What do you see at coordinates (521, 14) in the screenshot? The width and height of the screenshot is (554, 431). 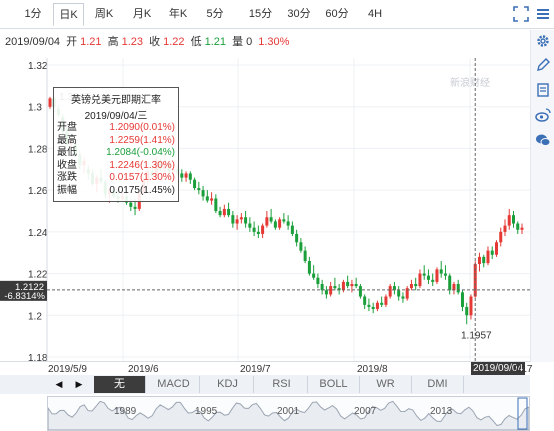 I see `expand-icon` at bounding box center [521, 14].